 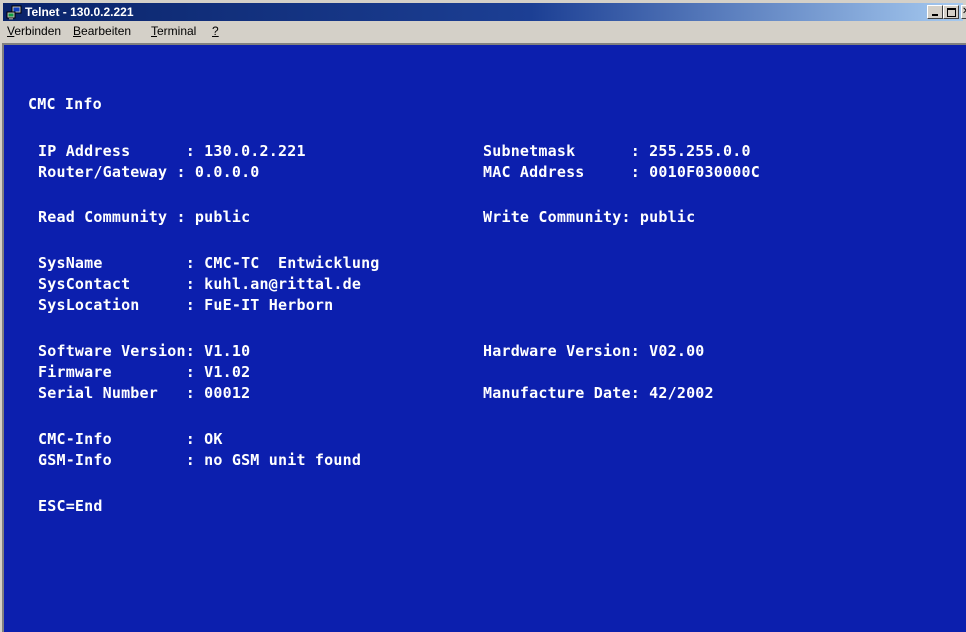 I want to click on cmc-info-line: CMC-Info : OK, so click(x=130, y=439).